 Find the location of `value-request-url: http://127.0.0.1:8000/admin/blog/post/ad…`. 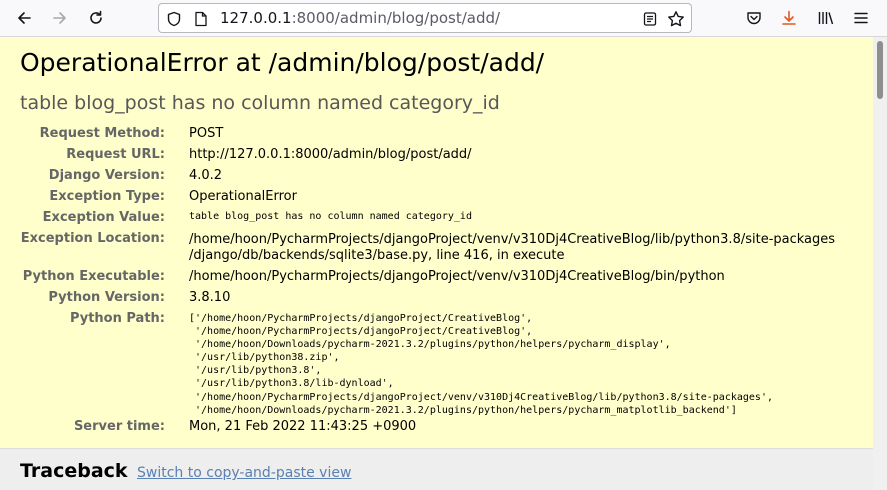

value-request-url: http://127.0.0.1:8000/admin/blog/post/ad… is located at coordinates (330, 154).